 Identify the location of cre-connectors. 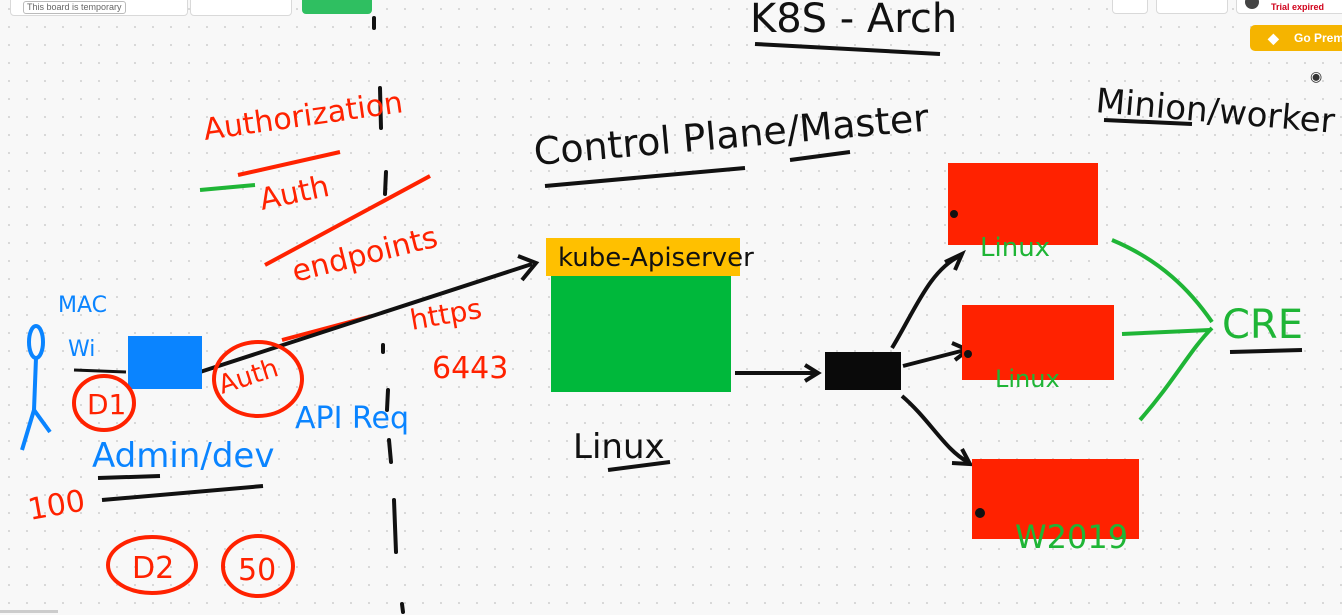
(1162, 330).